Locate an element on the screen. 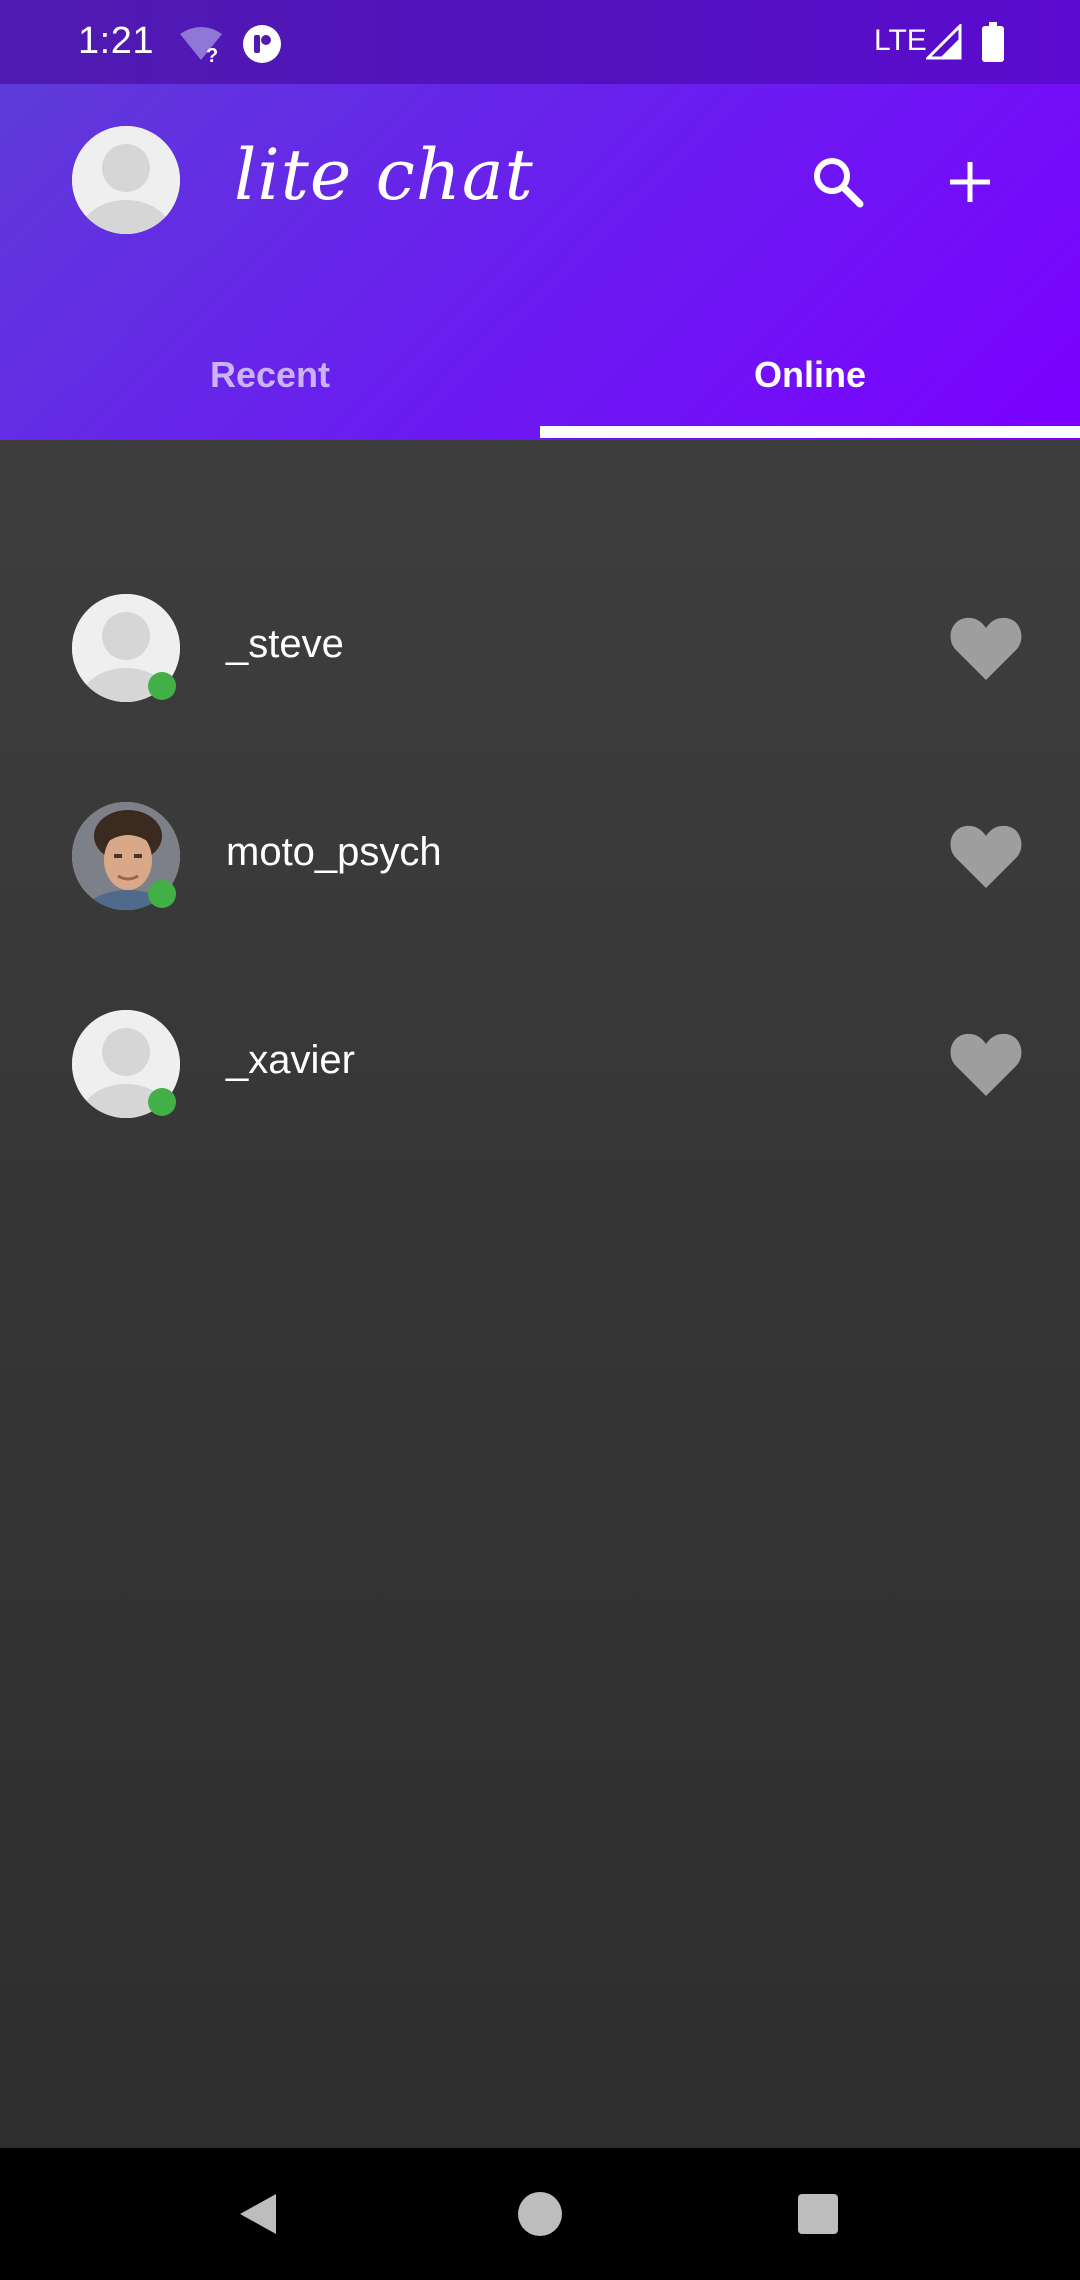 Image resolution: width=1080 pixels, height=2280 pixels. default-avatar-icon is located at coordinates (126, 180).